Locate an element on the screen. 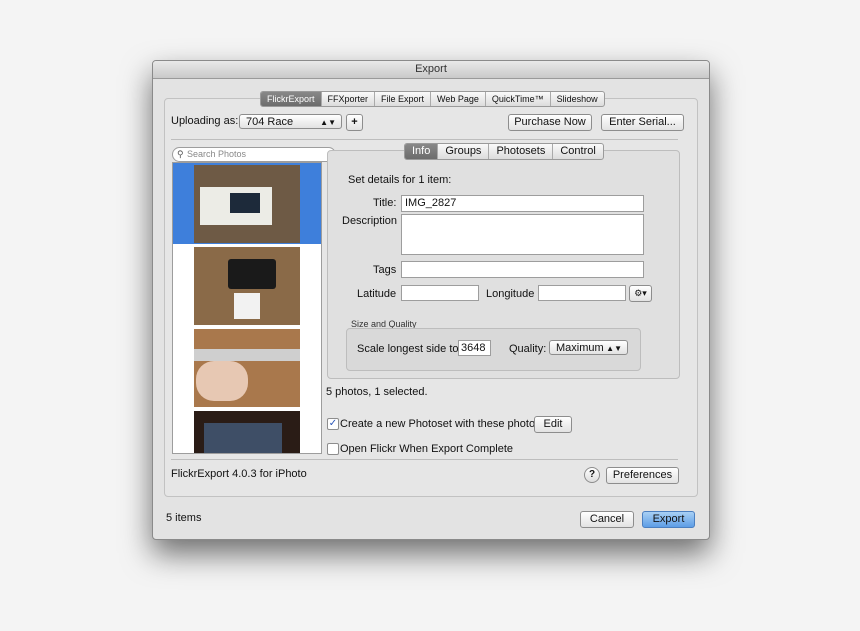 The image size is (860, 631). location-action-button: ⚙▾ is located at coordinates (640, 293).